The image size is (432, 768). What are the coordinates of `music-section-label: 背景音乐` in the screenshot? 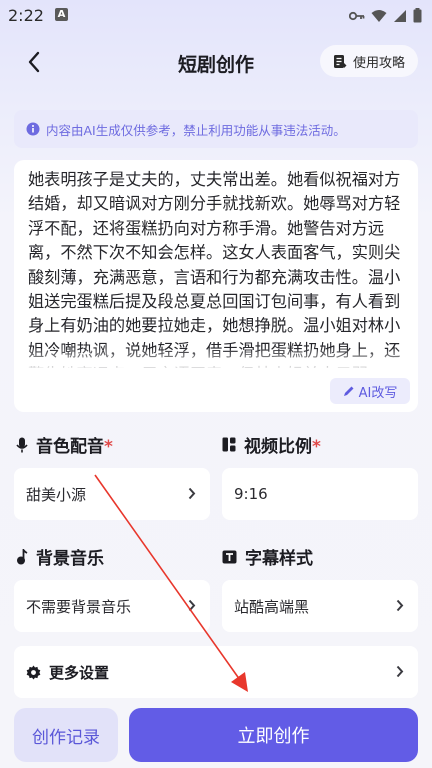 It's located at (60, 556).